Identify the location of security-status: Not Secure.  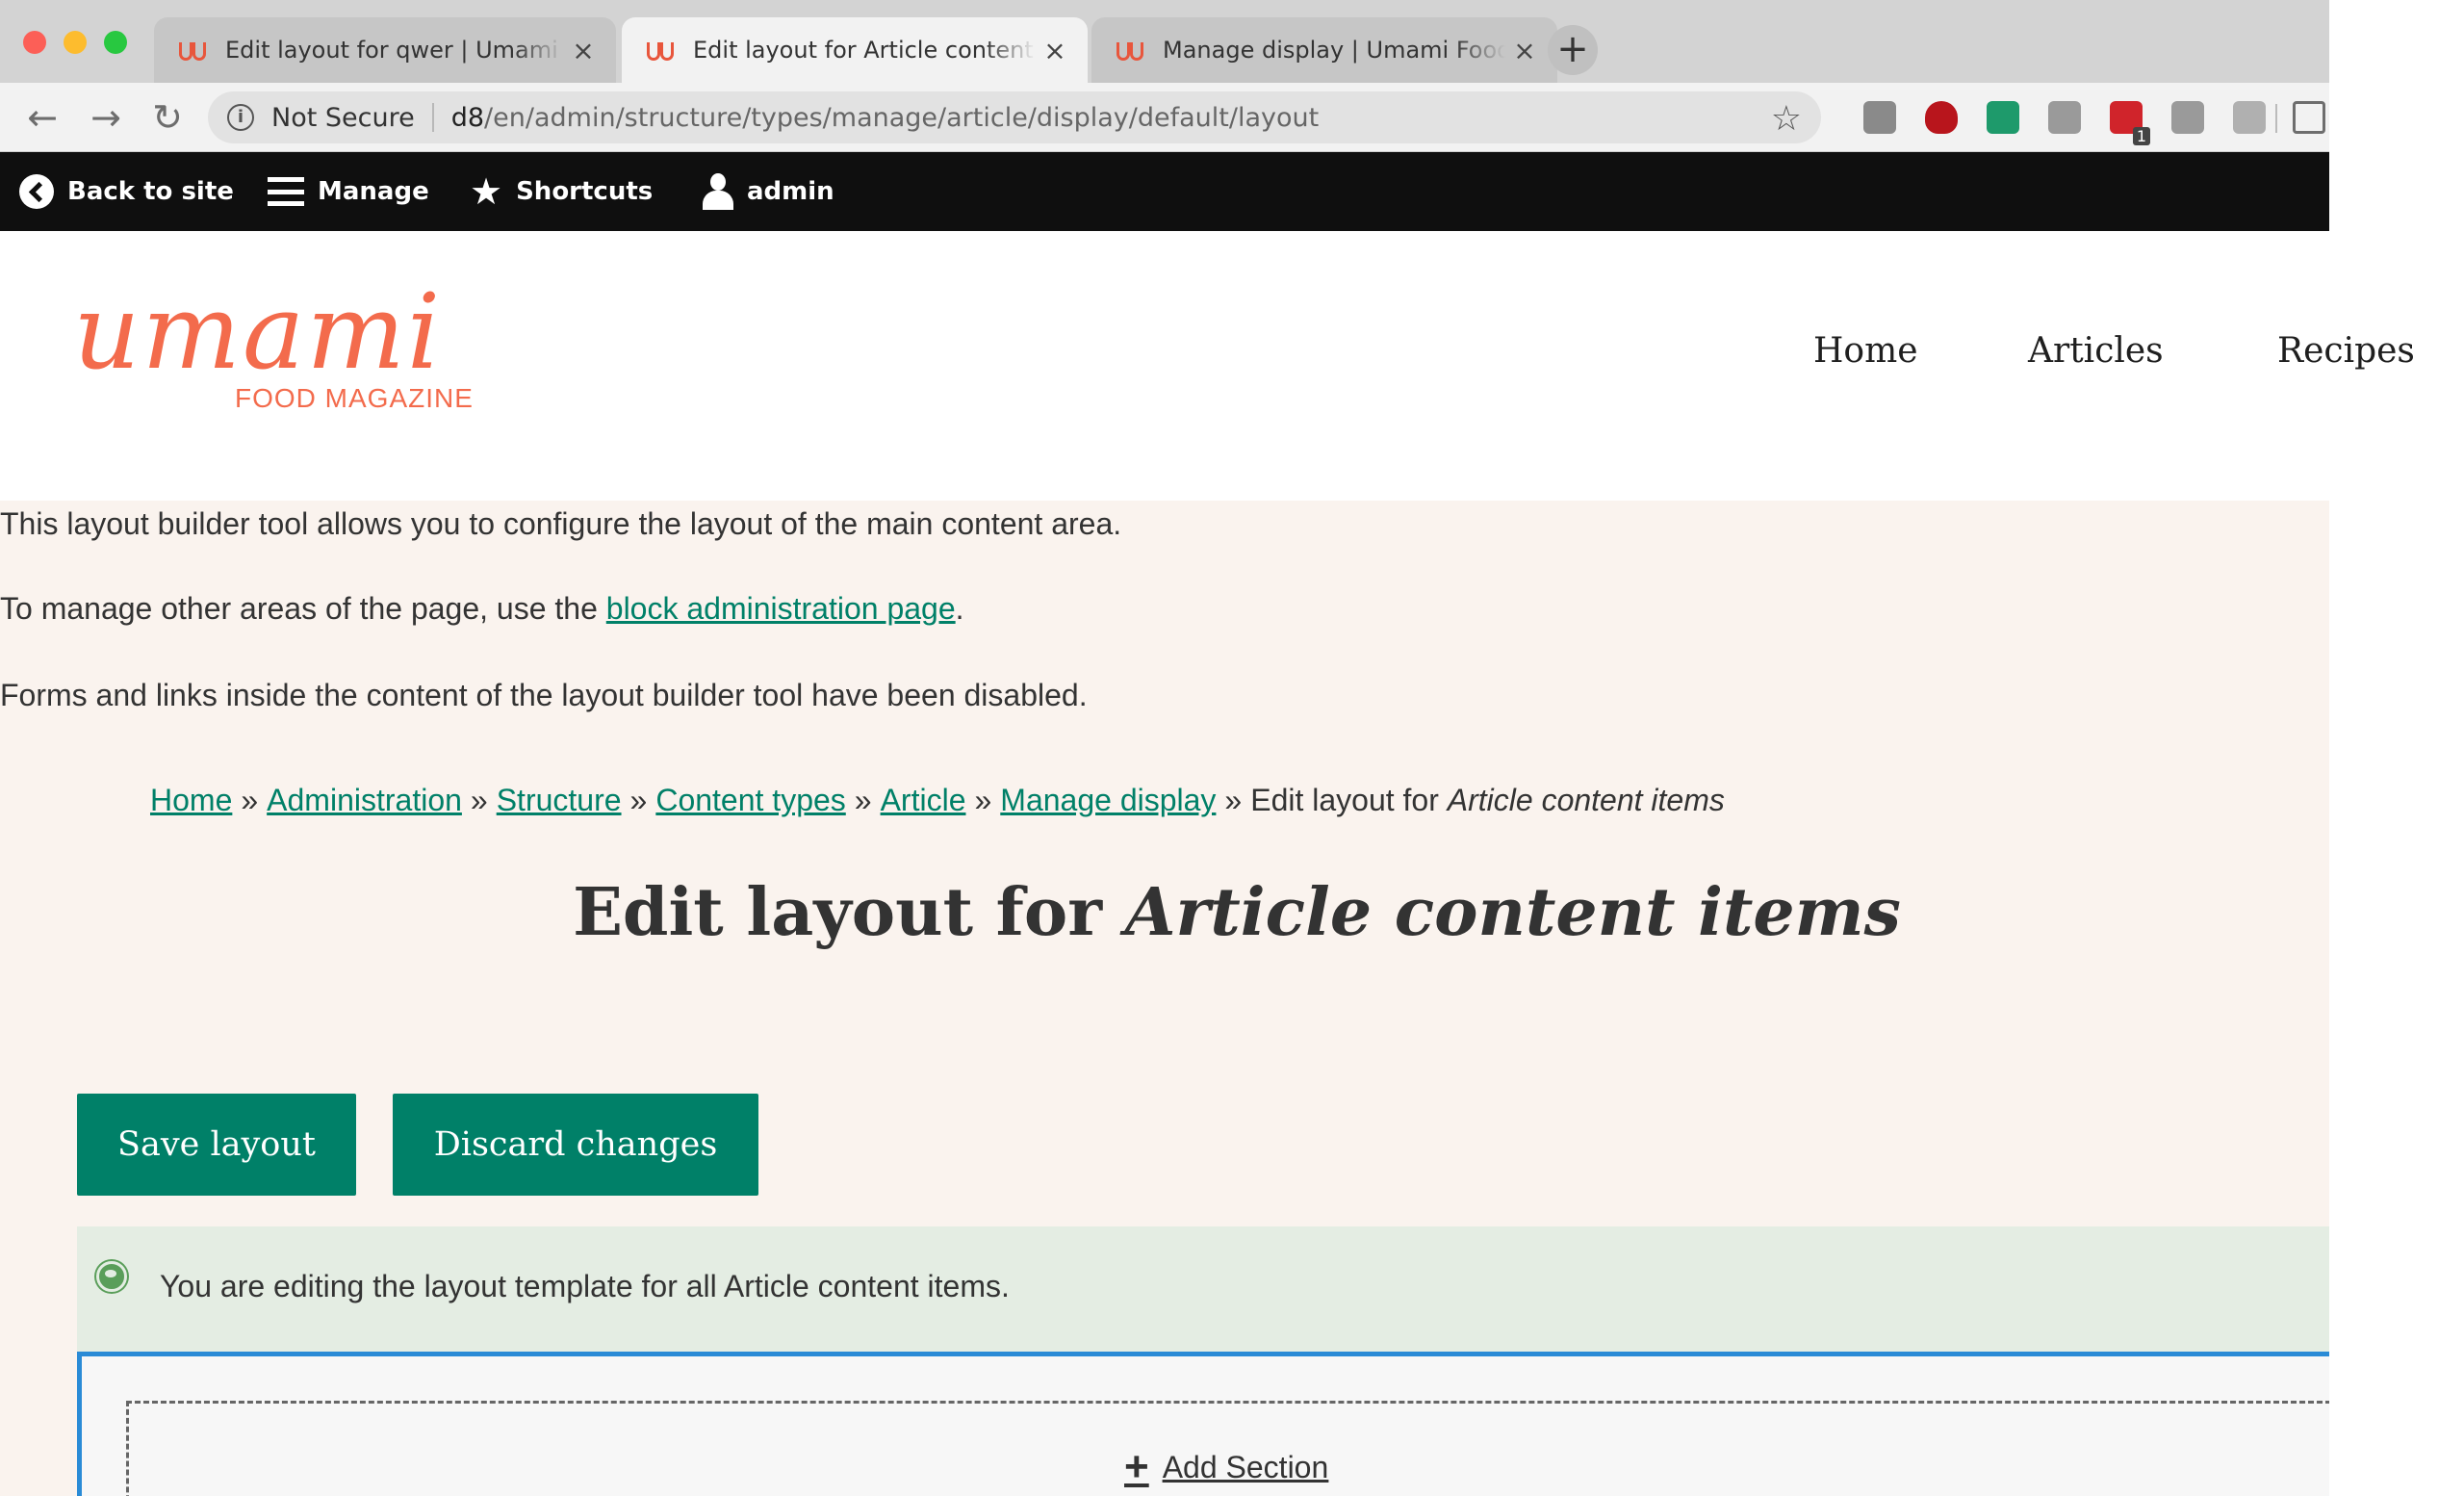
(343, 118).